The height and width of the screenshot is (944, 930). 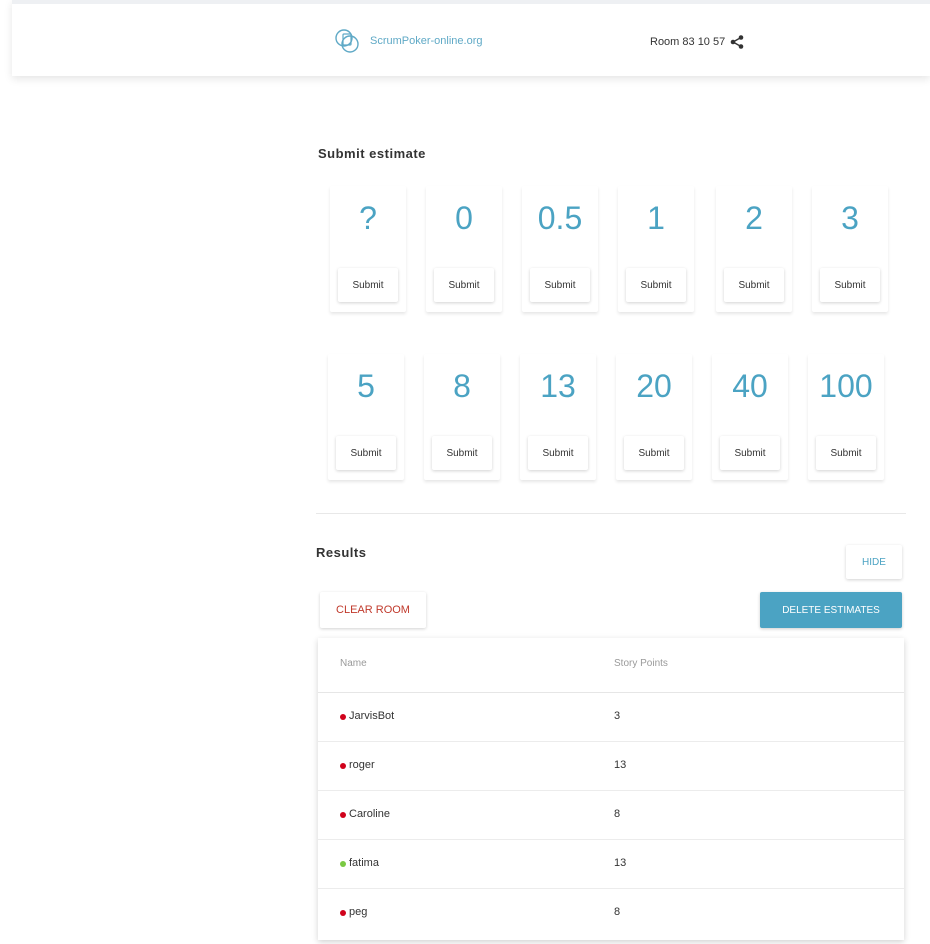 What do you see at coordinates (611, 864) in the screenshot?
I see `table-row: fatima 13` at bounding box center [611, 864].